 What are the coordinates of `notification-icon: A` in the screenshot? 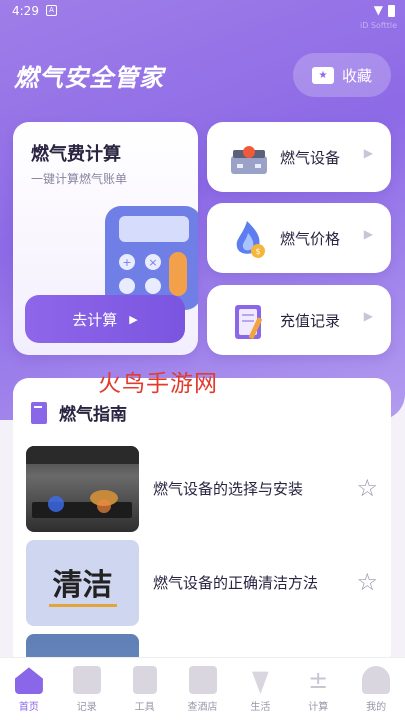 It's located at (51, 10).